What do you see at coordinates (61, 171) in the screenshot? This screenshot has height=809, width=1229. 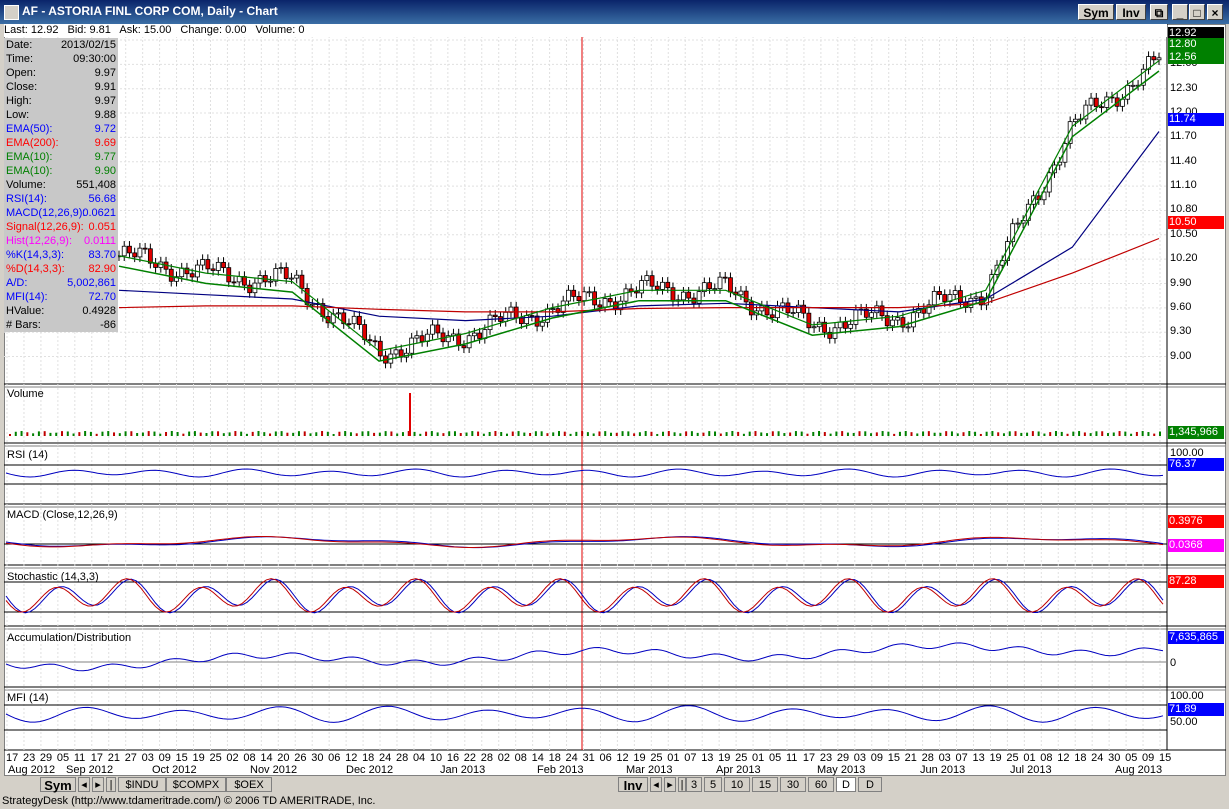 I see `info-row: EMA(10): 9.90` at bounding box center [61, 171].